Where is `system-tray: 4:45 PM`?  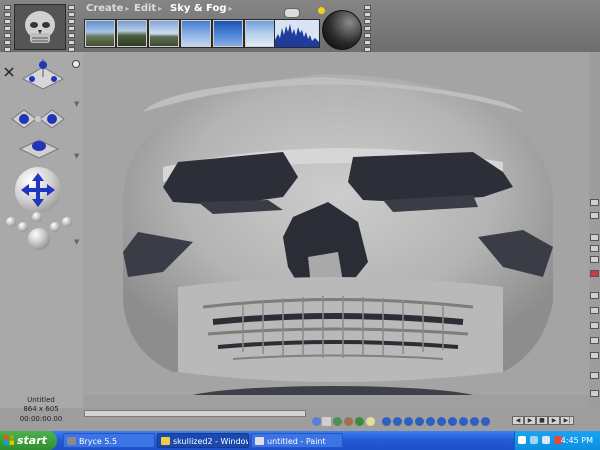 system-tray: 4:45 PM is located at coordinates (557, 440).